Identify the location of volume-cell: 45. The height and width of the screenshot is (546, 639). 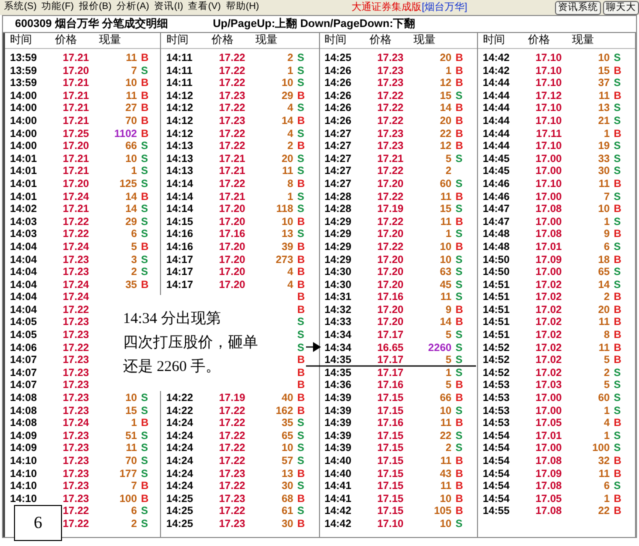
(446, 284).